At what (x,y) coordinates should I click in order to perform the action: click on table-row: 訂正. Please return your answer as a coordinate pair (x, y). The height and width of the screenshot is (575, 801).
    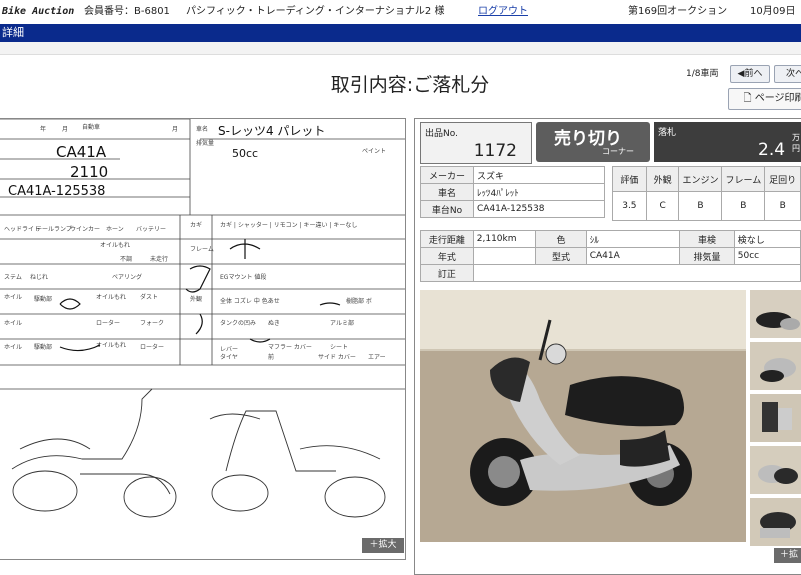
    Looking at the image, I should click on (610, 273).